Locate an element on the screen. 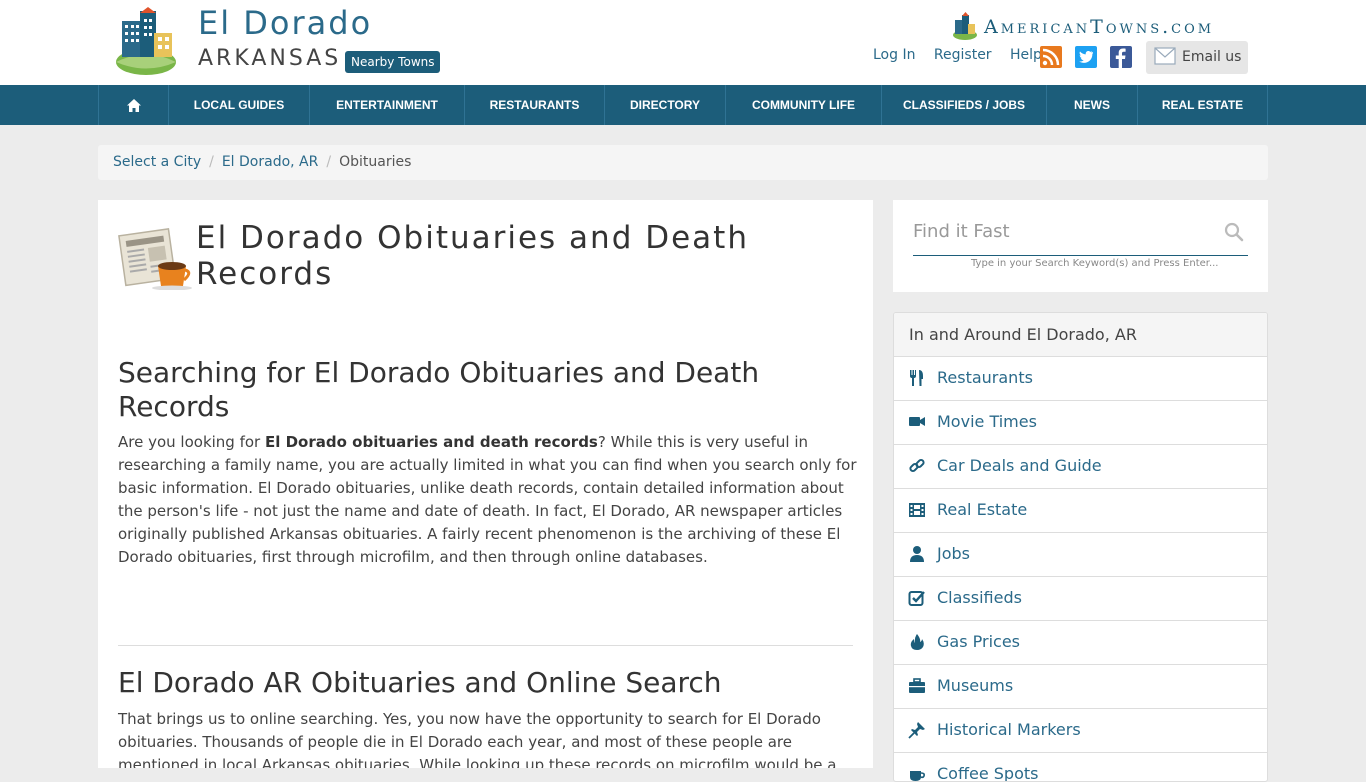  search-icon is located at coordinates (1234, 232).